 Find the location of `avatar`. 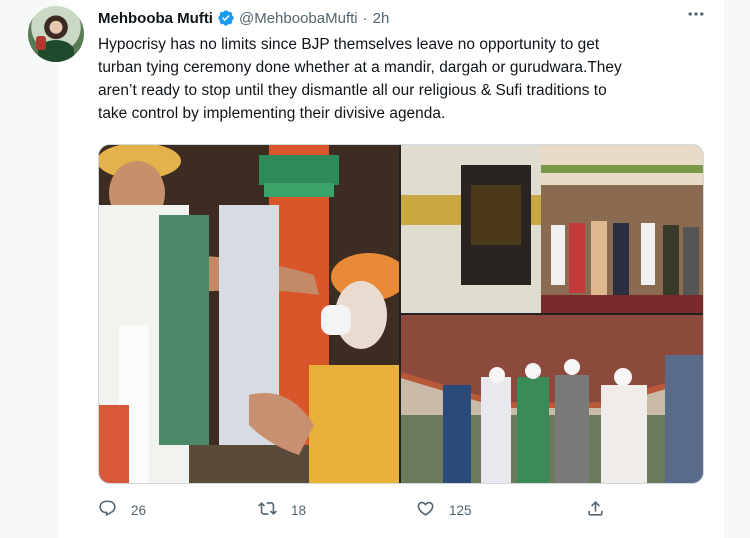

avatar is located at coordinates (56, 34).